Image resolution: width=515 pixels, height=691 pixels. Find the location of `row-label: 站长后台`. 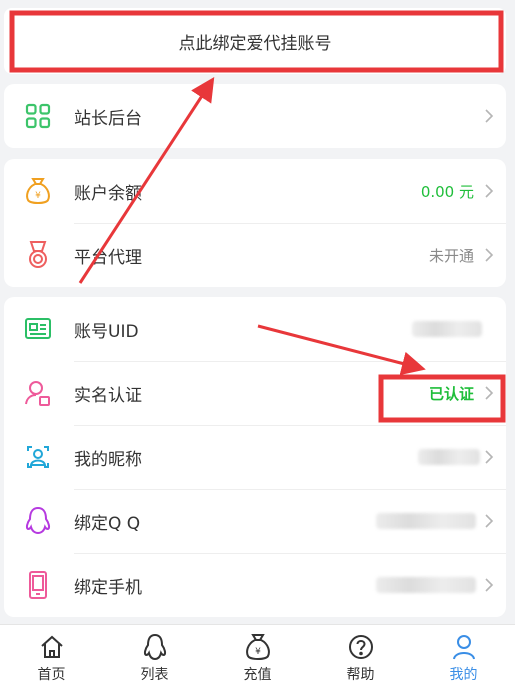

row-label: 站长后台 is located at coordinates (108, 118).